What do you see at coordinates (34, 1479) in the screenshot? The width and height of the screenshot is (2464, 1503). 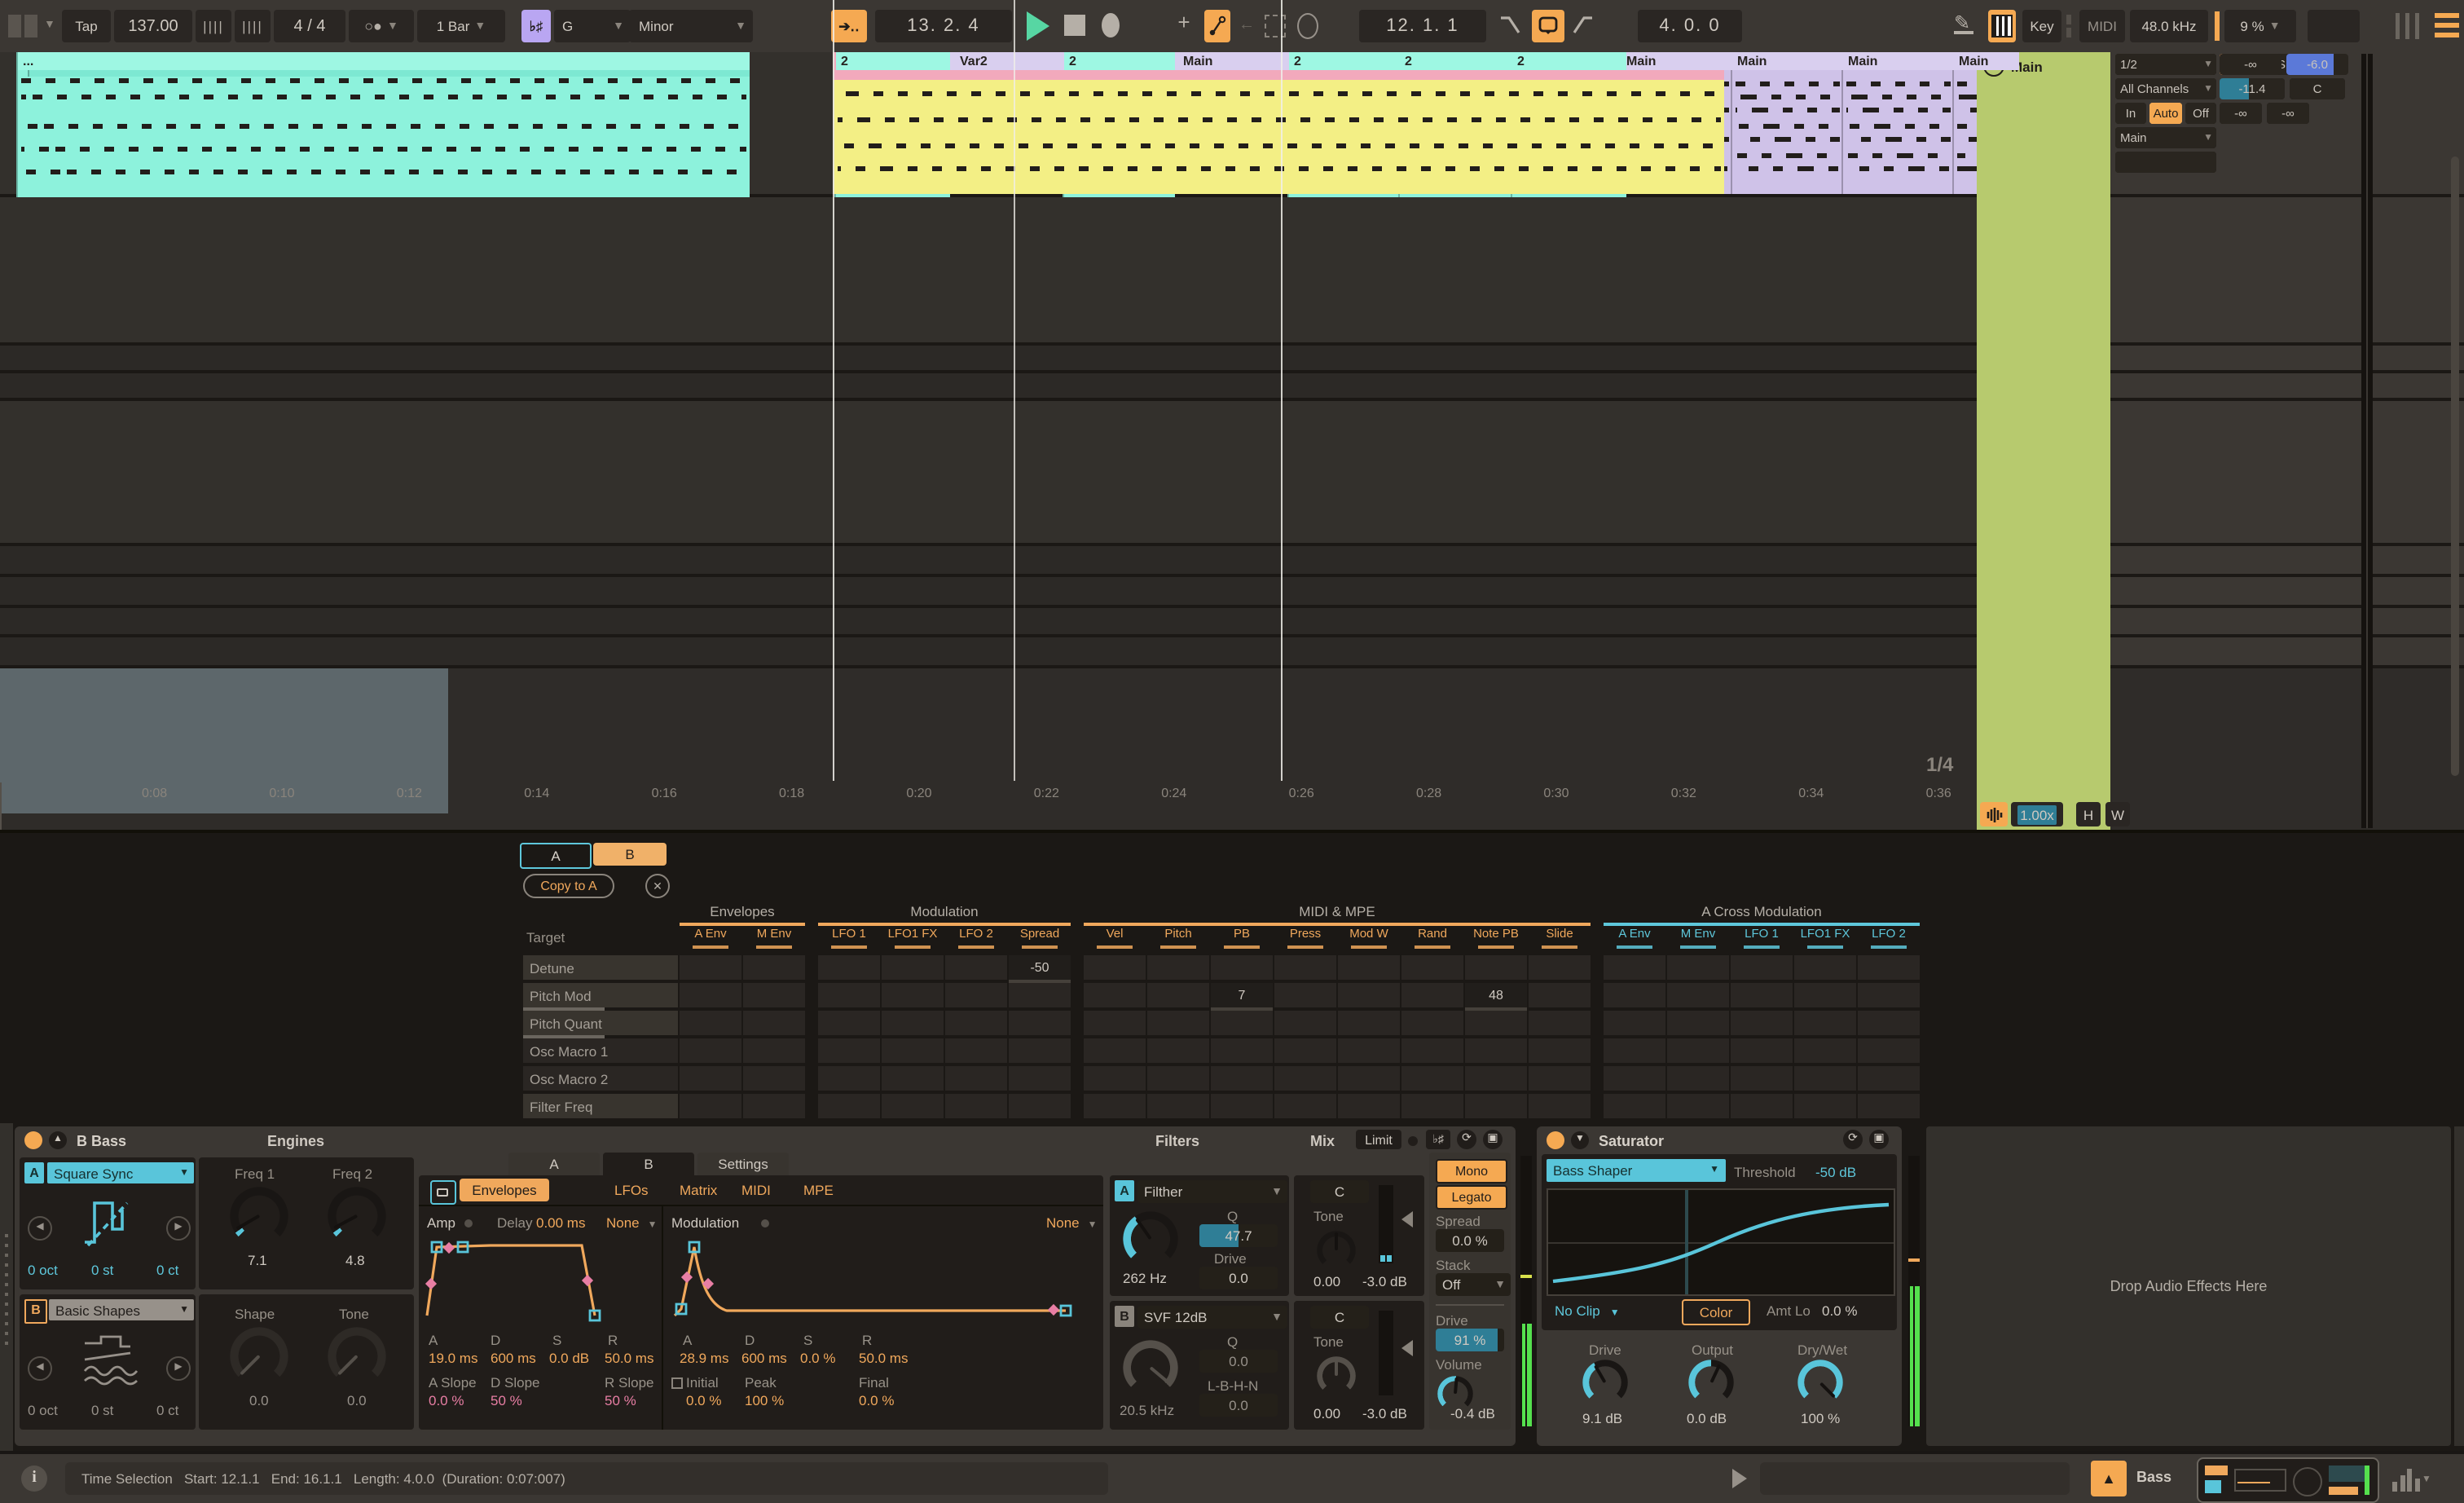 I see `info-icon: i` at bounding box center [34, 1479].